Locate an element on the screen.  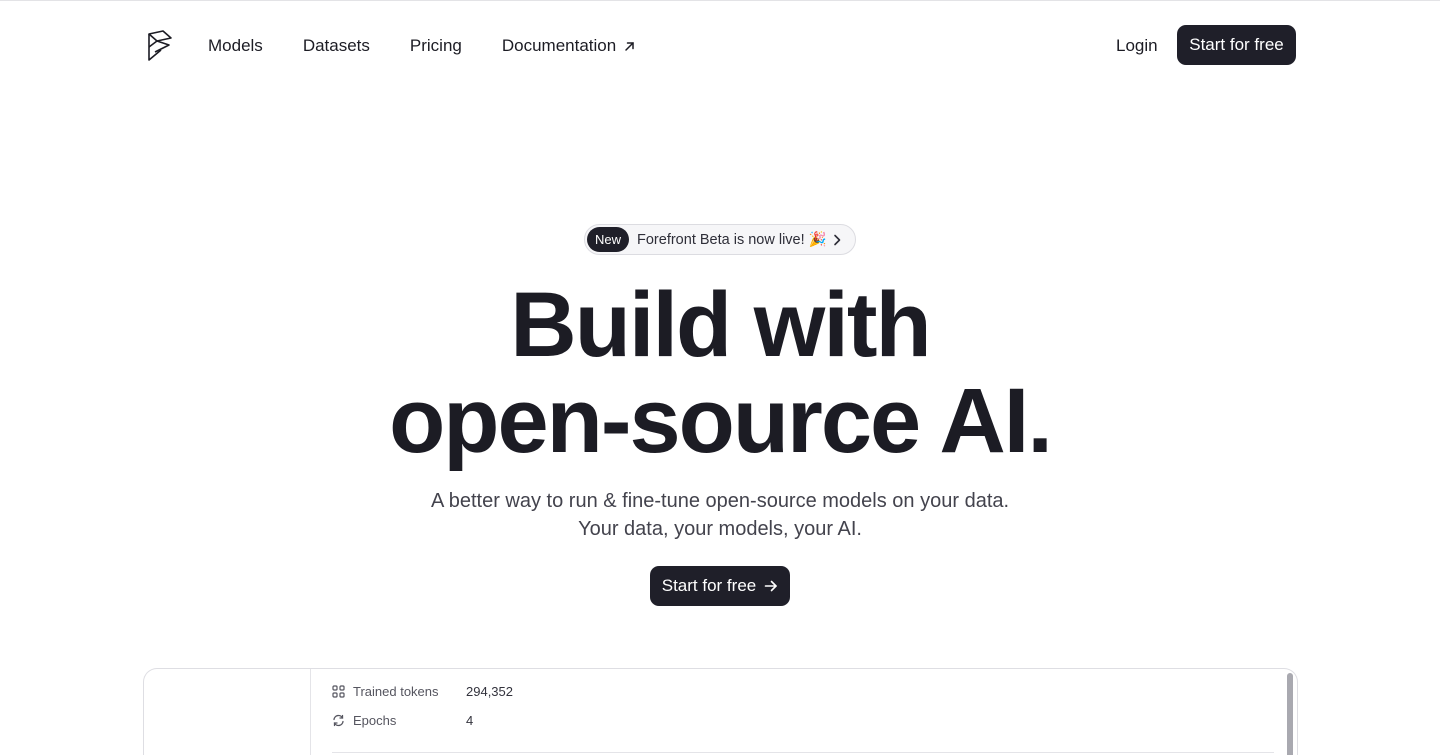
refresh-icon is located at coordinates (338, 720).